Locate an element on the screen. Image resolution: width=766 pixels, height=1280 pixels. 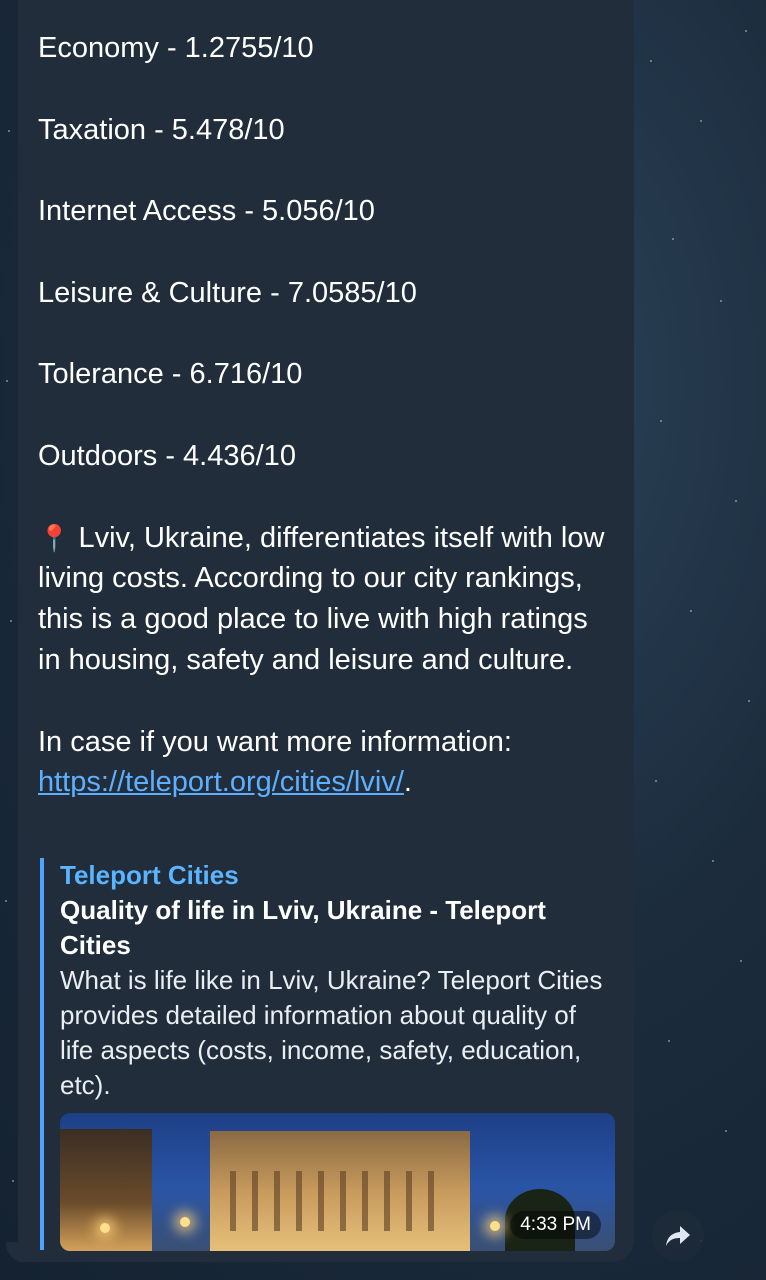
message-timestamp: 4:33 PM is located at coordinates (555, 1225).